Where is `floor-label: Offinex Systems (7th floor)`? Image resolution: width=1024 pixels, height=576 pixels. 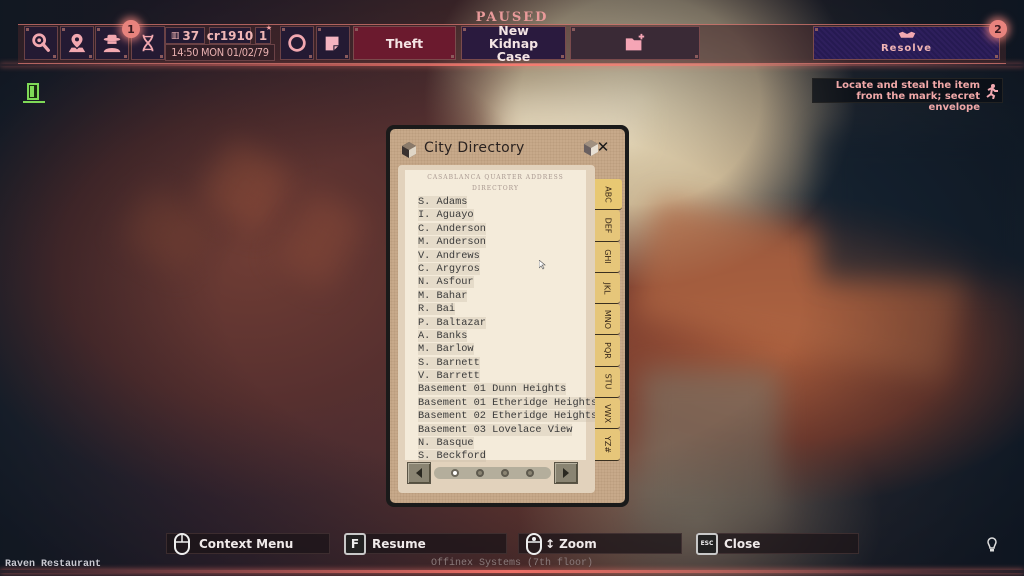 floor-label: Offinex Systems (7th floor) is located at coordinates (512, 563).